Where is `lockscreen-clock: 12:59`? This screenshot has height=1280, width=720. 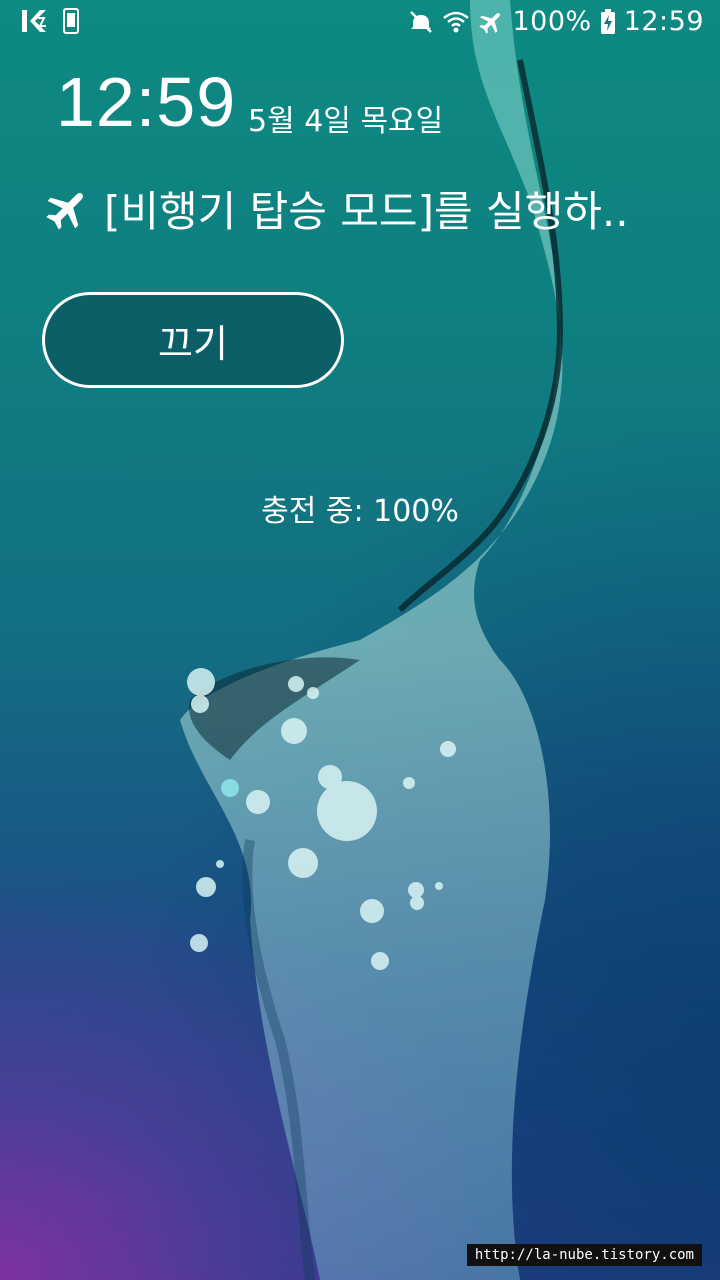
lockscreen-clock: 12:59 is located at coordinates (146, 102).